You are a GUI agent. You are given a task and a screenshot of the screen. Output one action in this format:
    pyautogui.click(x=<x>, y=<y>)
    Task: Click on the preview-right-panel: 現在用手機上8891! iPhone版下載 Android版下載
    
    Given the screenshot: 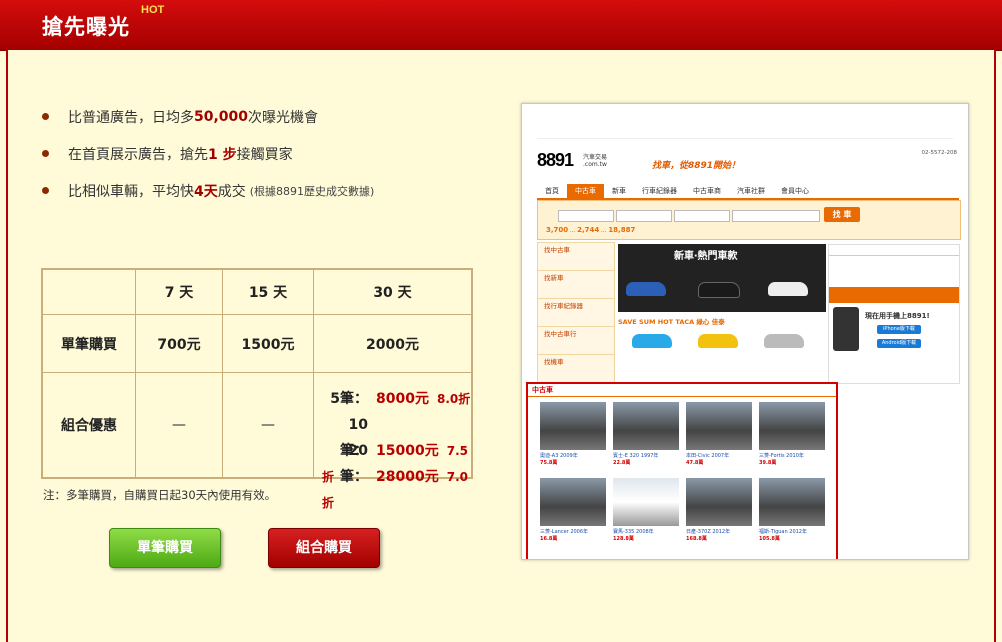 What is the action you would take?
    pyautogui.click(x=894, y=314)
    